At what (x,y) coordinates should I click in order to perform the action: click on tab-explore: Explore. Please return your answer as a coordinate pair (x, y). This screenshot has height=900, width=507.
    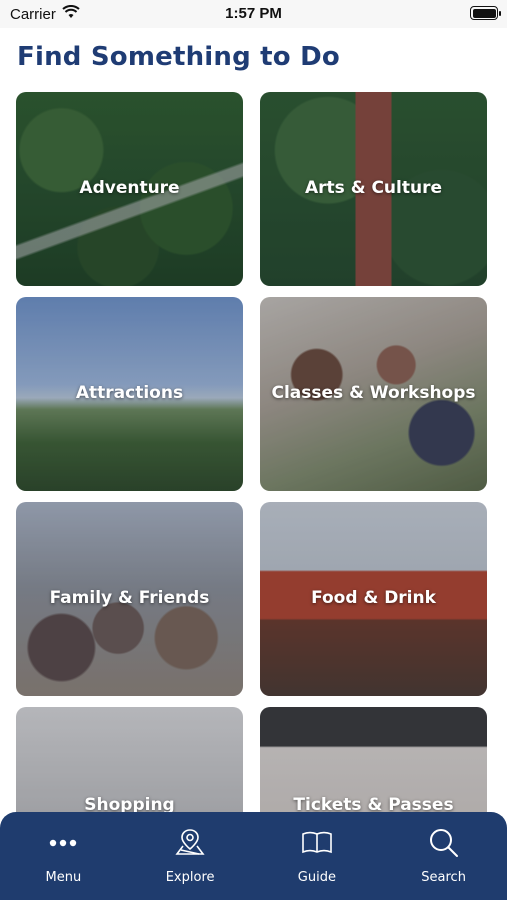
    Looking at the image, I should click on (190, 856).